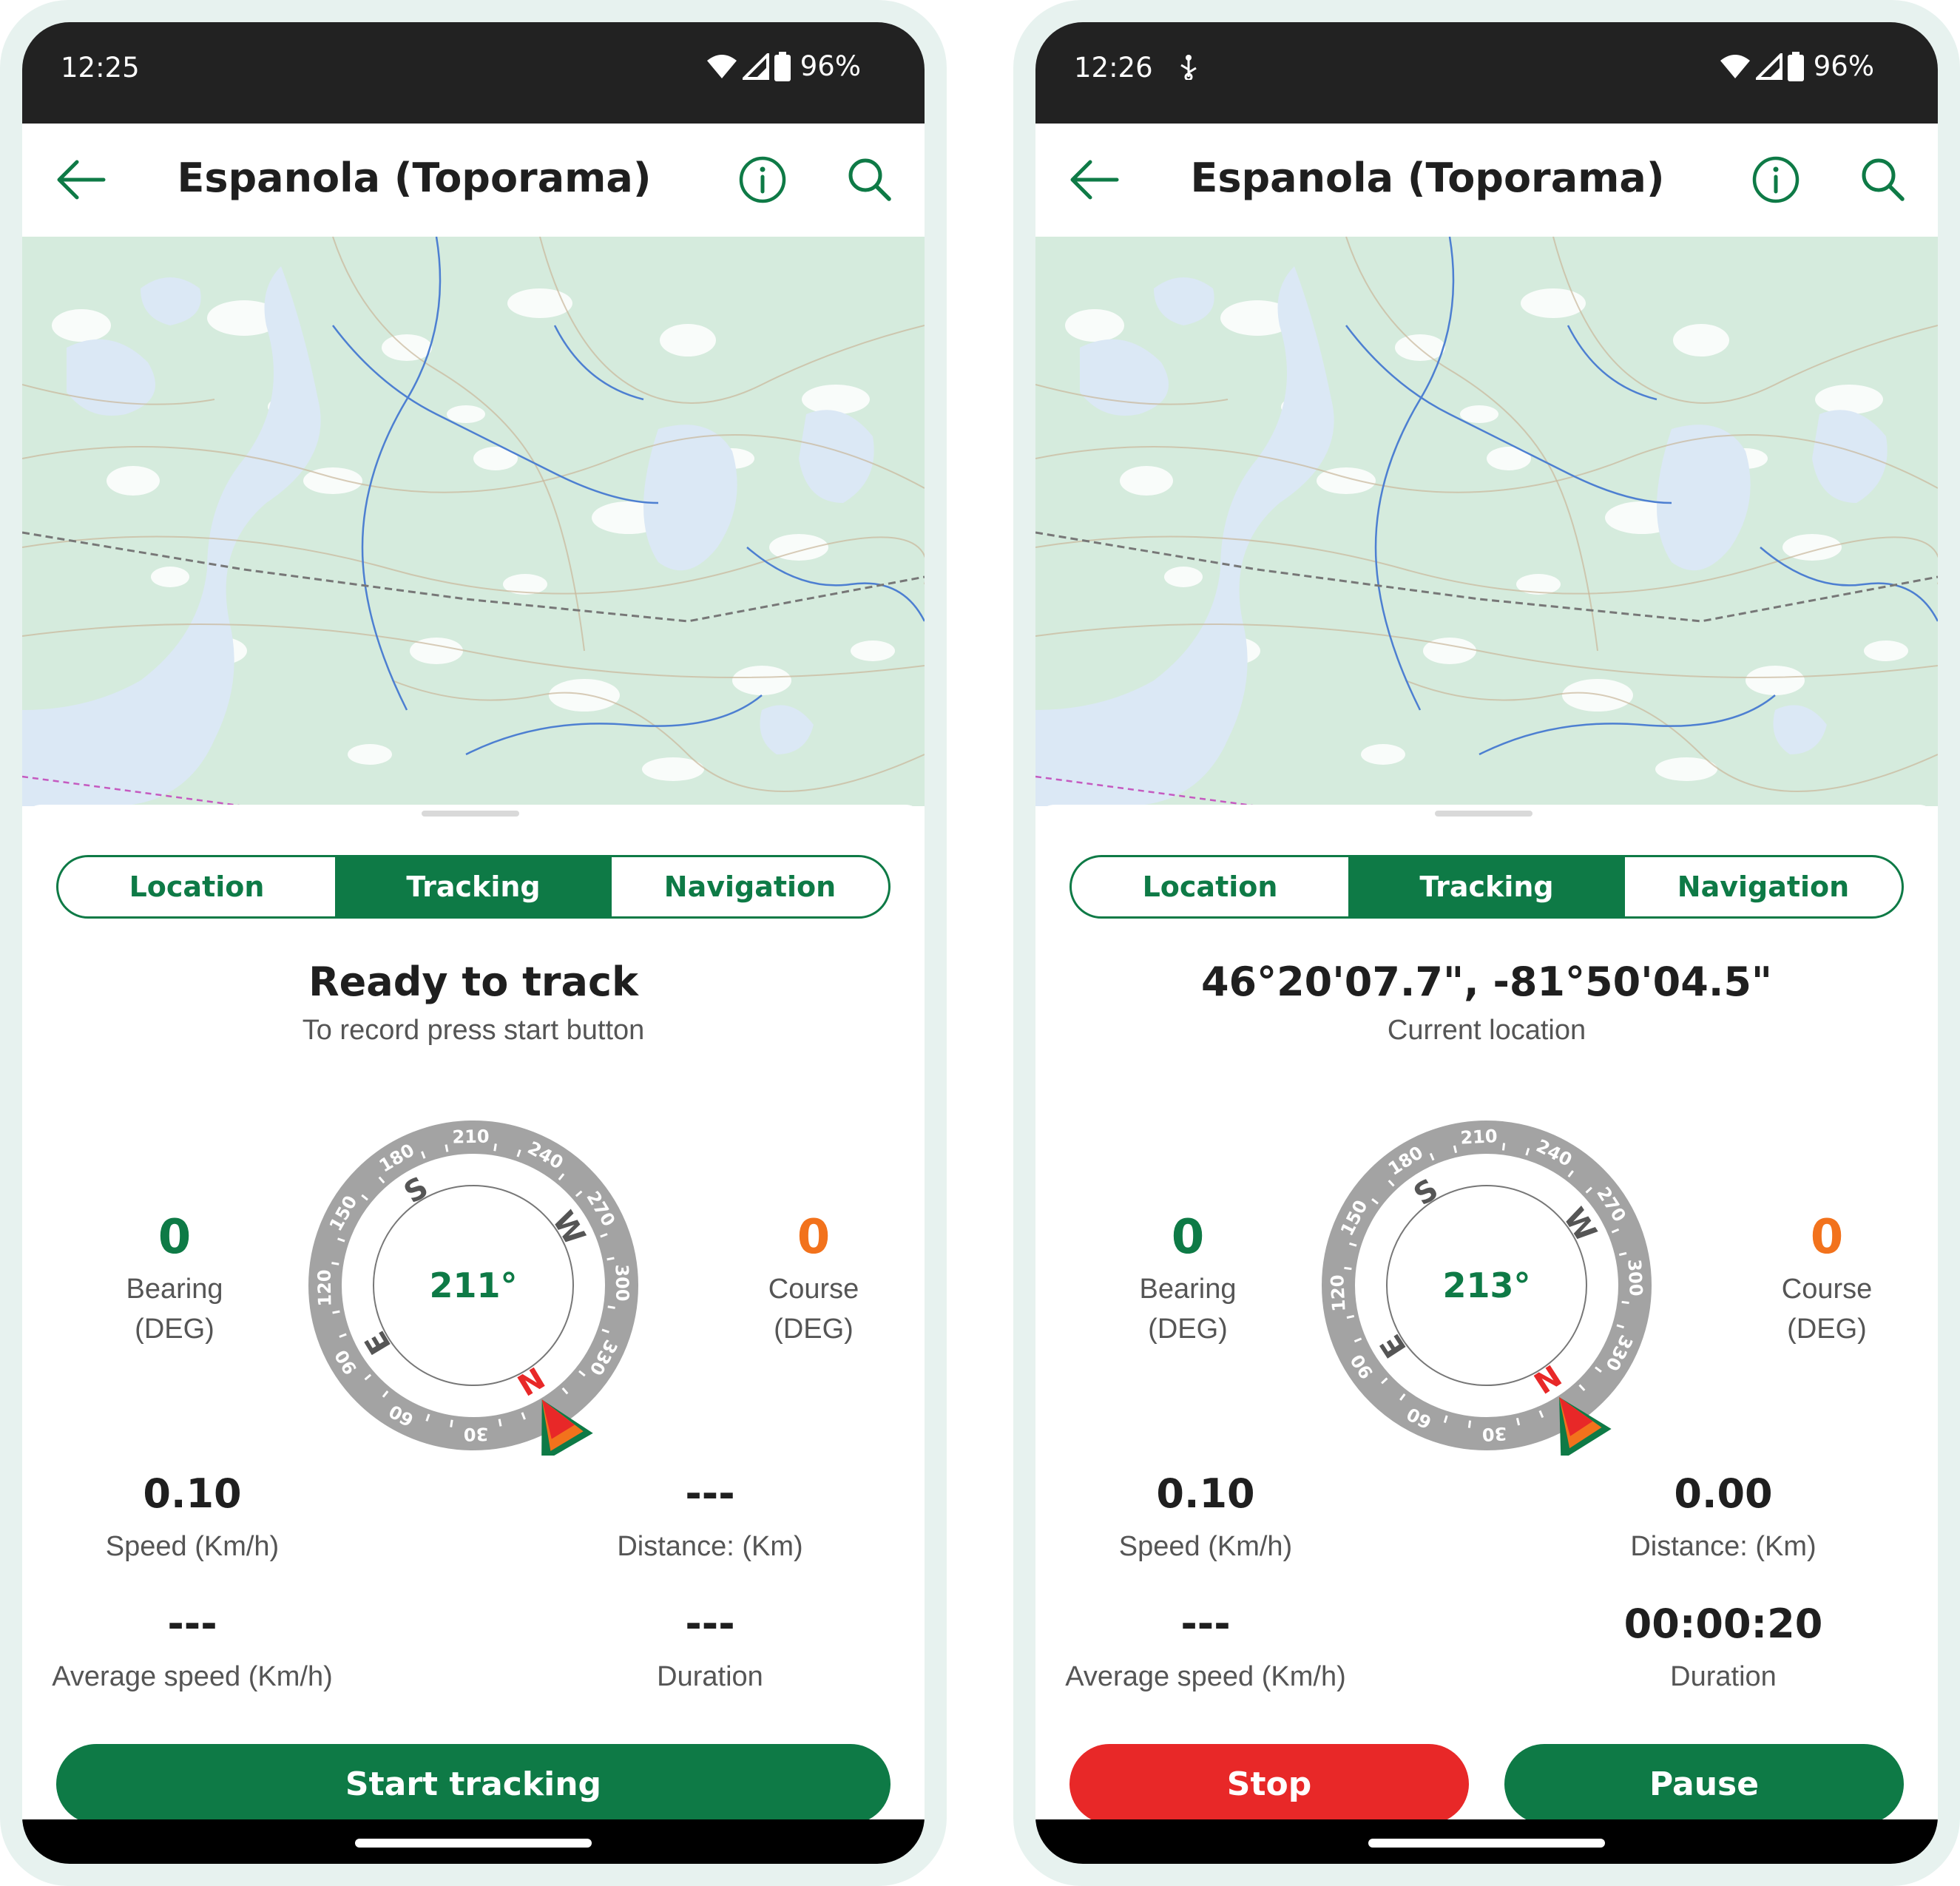 This screenshot has width=1960, height=1886. I want to click on app-bar: Espanola (Toporama), so click(1486, 180).